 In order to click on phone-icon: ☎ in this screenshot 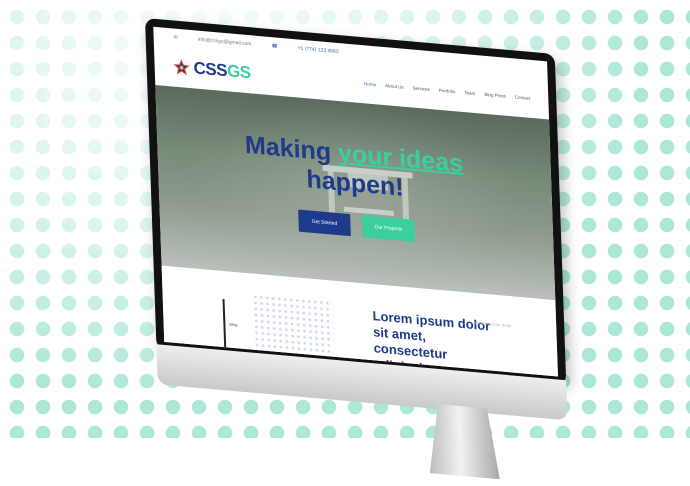, I will do `click(274, 46)`.